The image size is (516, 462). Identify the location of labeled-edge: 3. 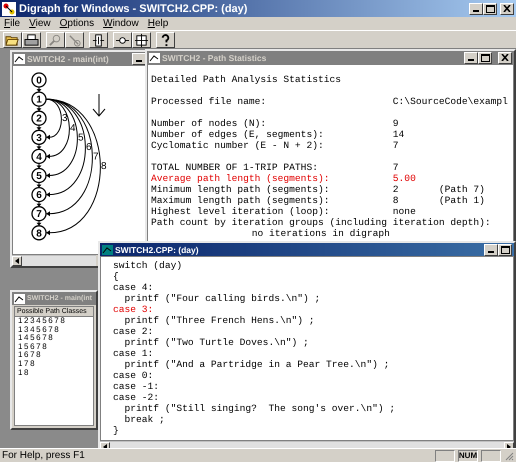
(57, 119).